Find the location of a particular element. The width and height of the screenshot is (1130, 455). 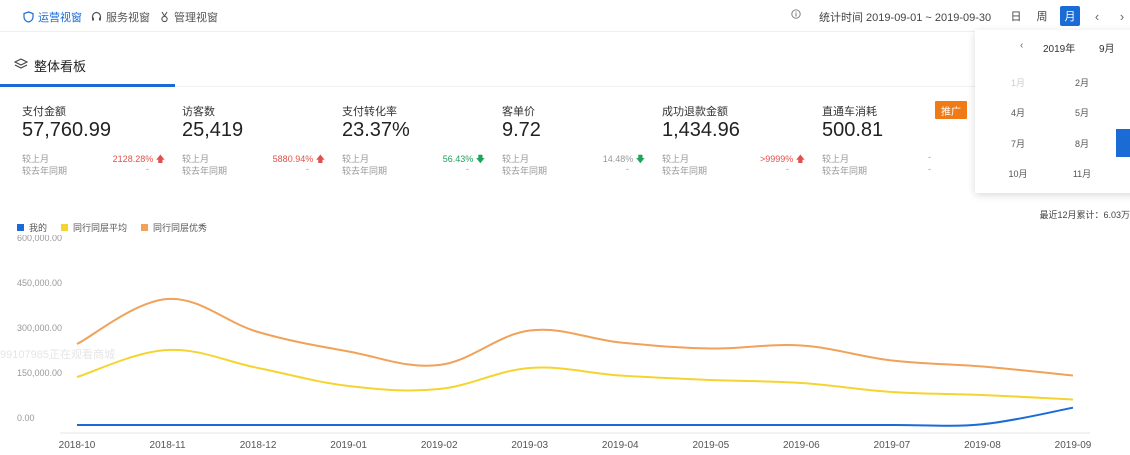

legend-label: 我的 is located at coordinates (38, 228).